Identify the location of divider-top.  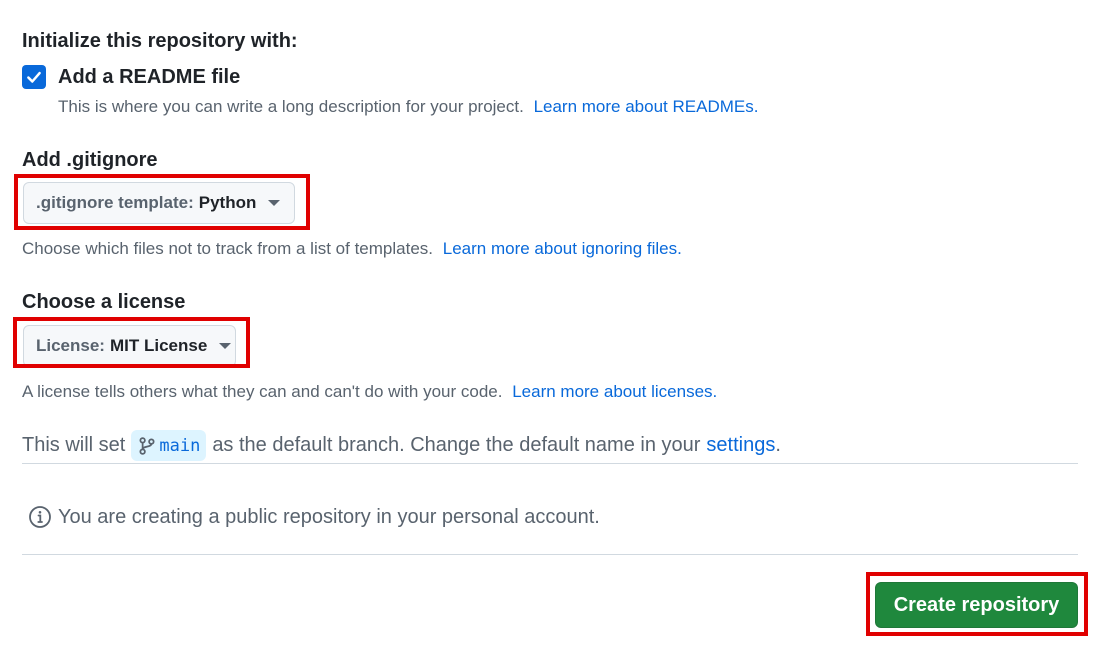
(550, 463).